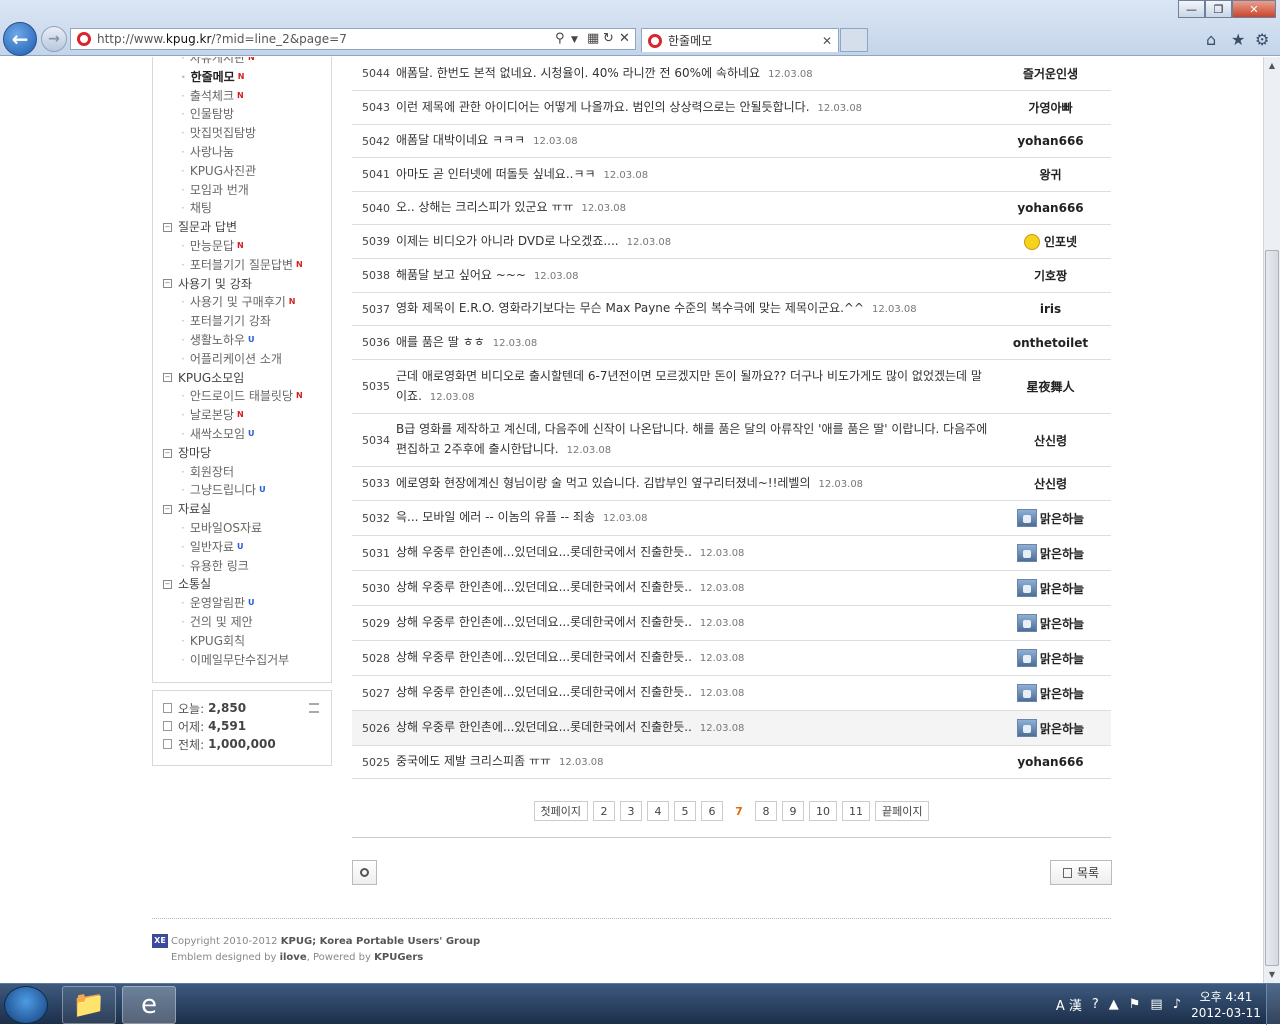 This screenshot has height=1025, width=1280. Describe the element at coordinates (740, 40) in the screenshot. I see `tab-current: 한줄메모 ✕` at that location.